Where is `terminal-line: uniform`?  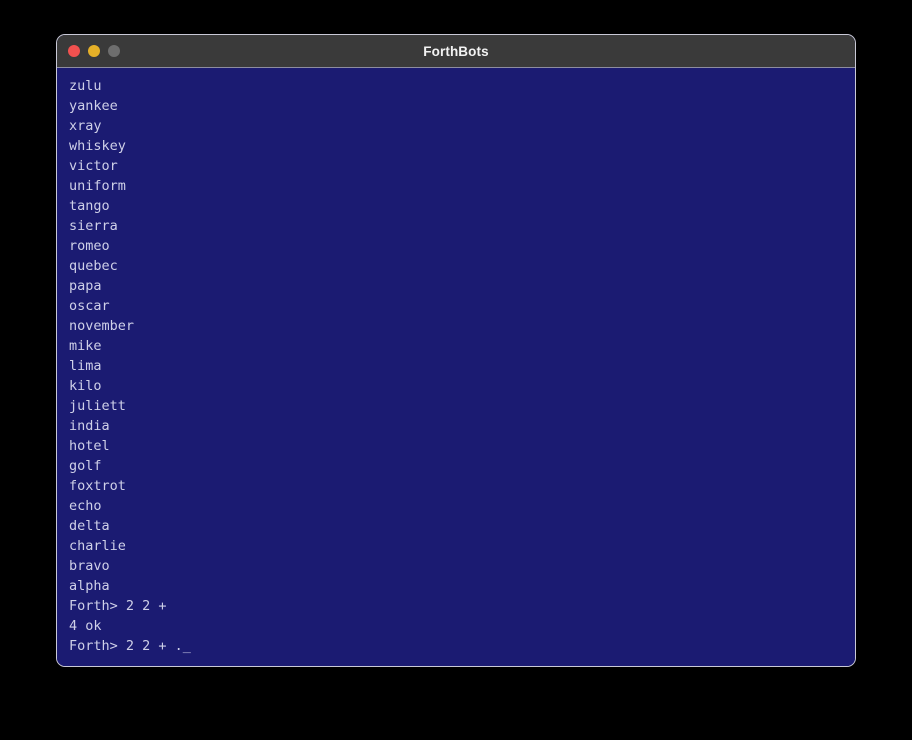 terminal-line: uniform is located at coordinates (97, 186).